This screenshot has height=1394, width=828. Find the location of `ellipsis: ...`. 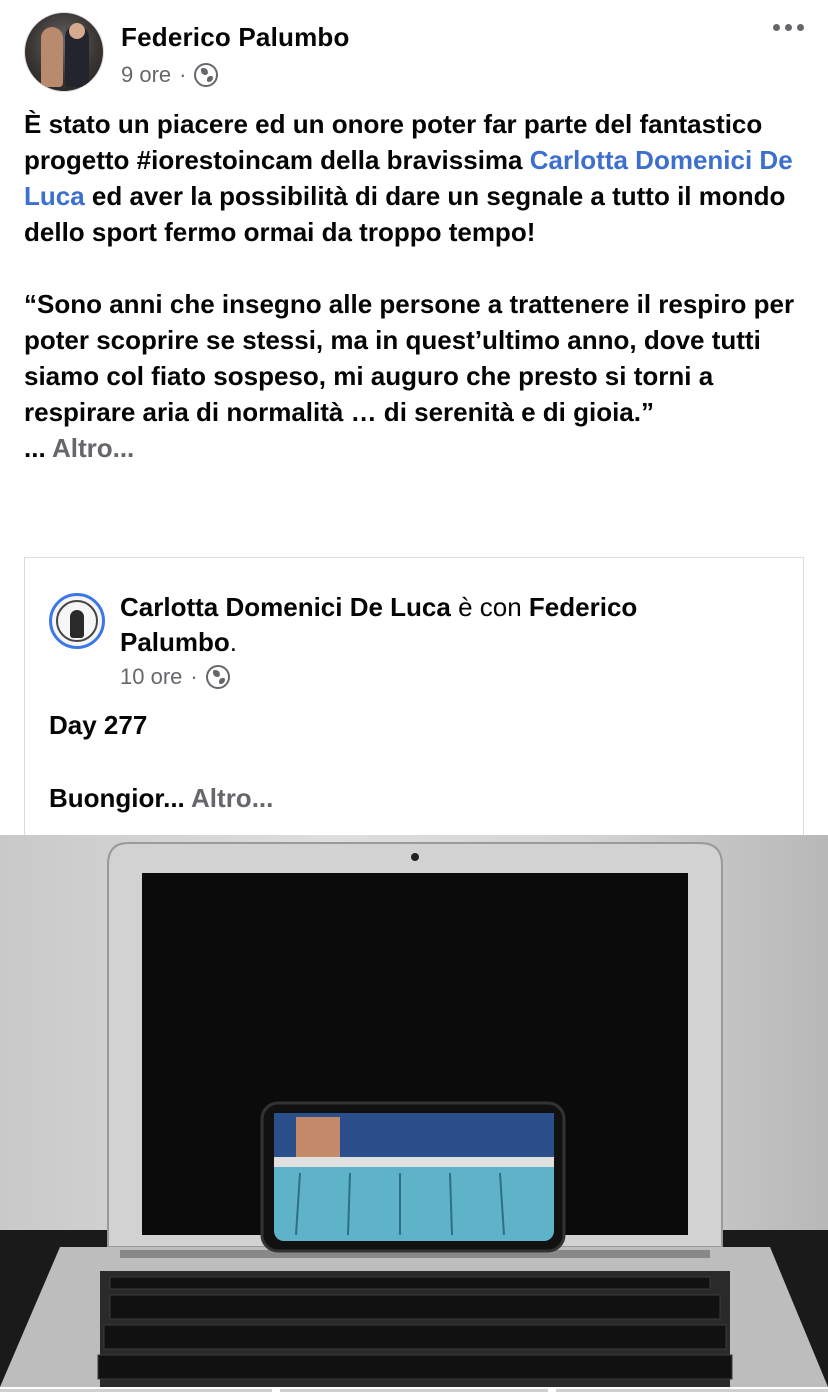

ellipsis: ... is located at coordinates (38, 448).